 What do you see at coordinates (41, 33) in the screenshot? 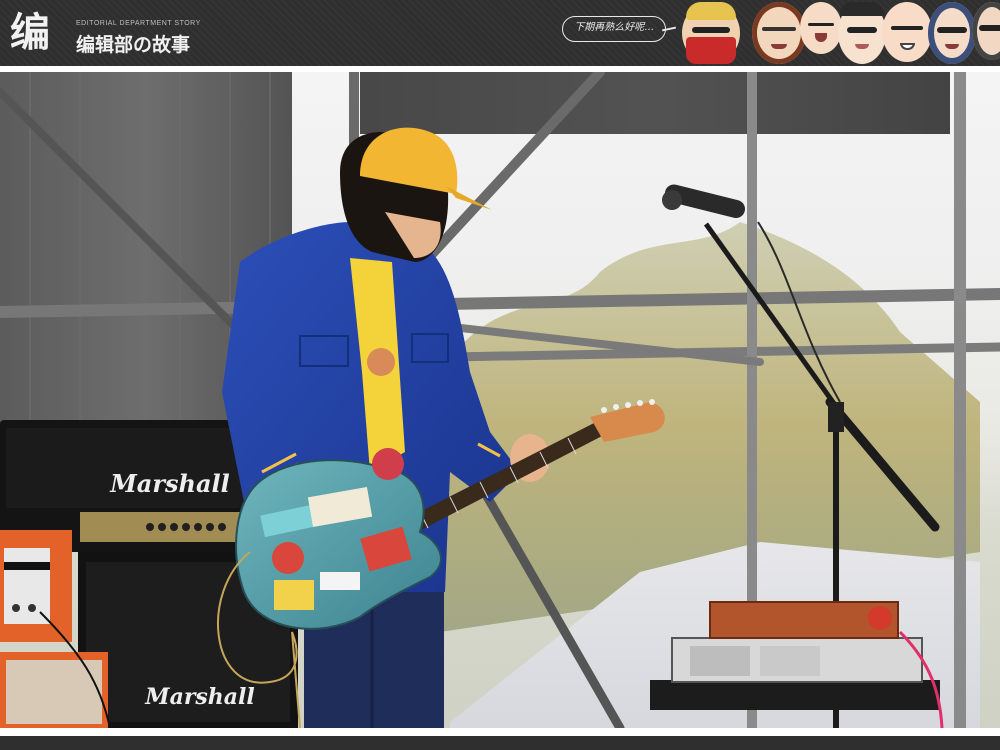
I see `site-logo: 编` at bounding box center [41, 33].